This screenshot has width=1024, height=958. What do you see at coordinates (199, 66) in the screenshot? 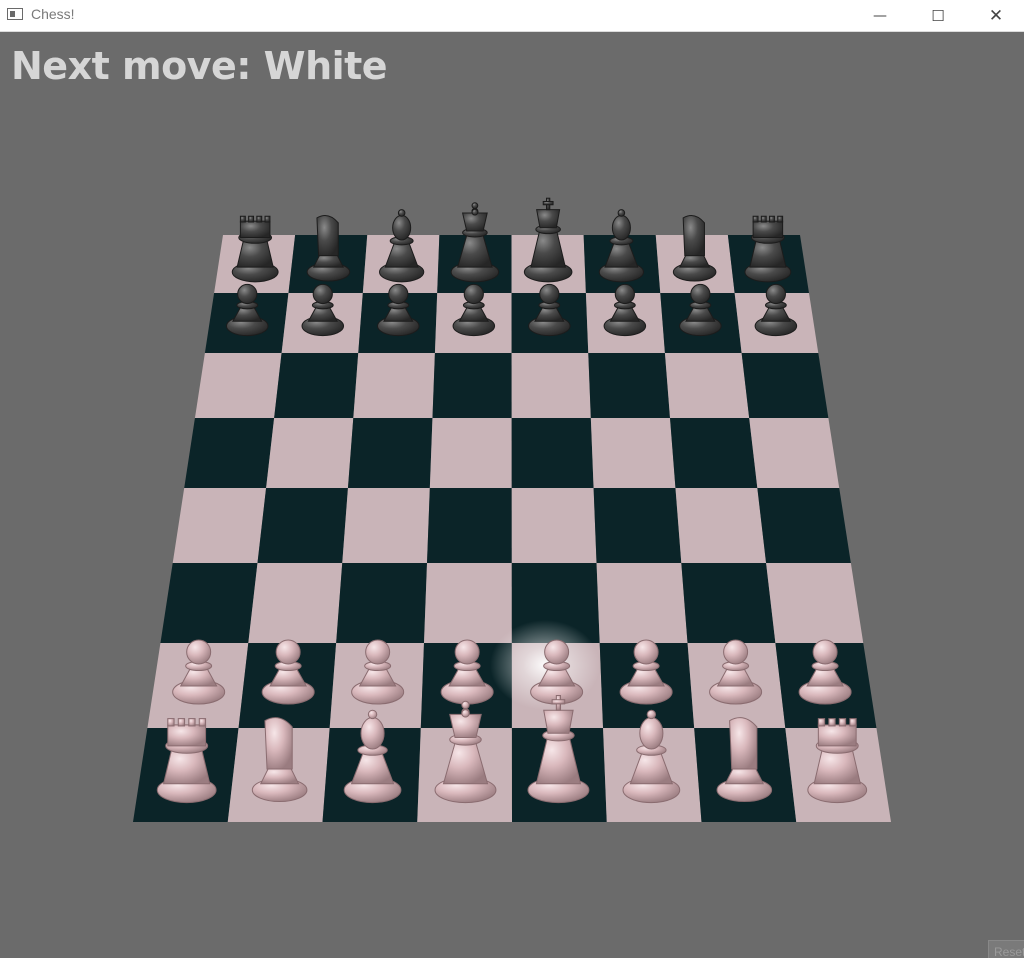
I see `next-move-indicator: Next move: White` at bounding box center [199, 66].